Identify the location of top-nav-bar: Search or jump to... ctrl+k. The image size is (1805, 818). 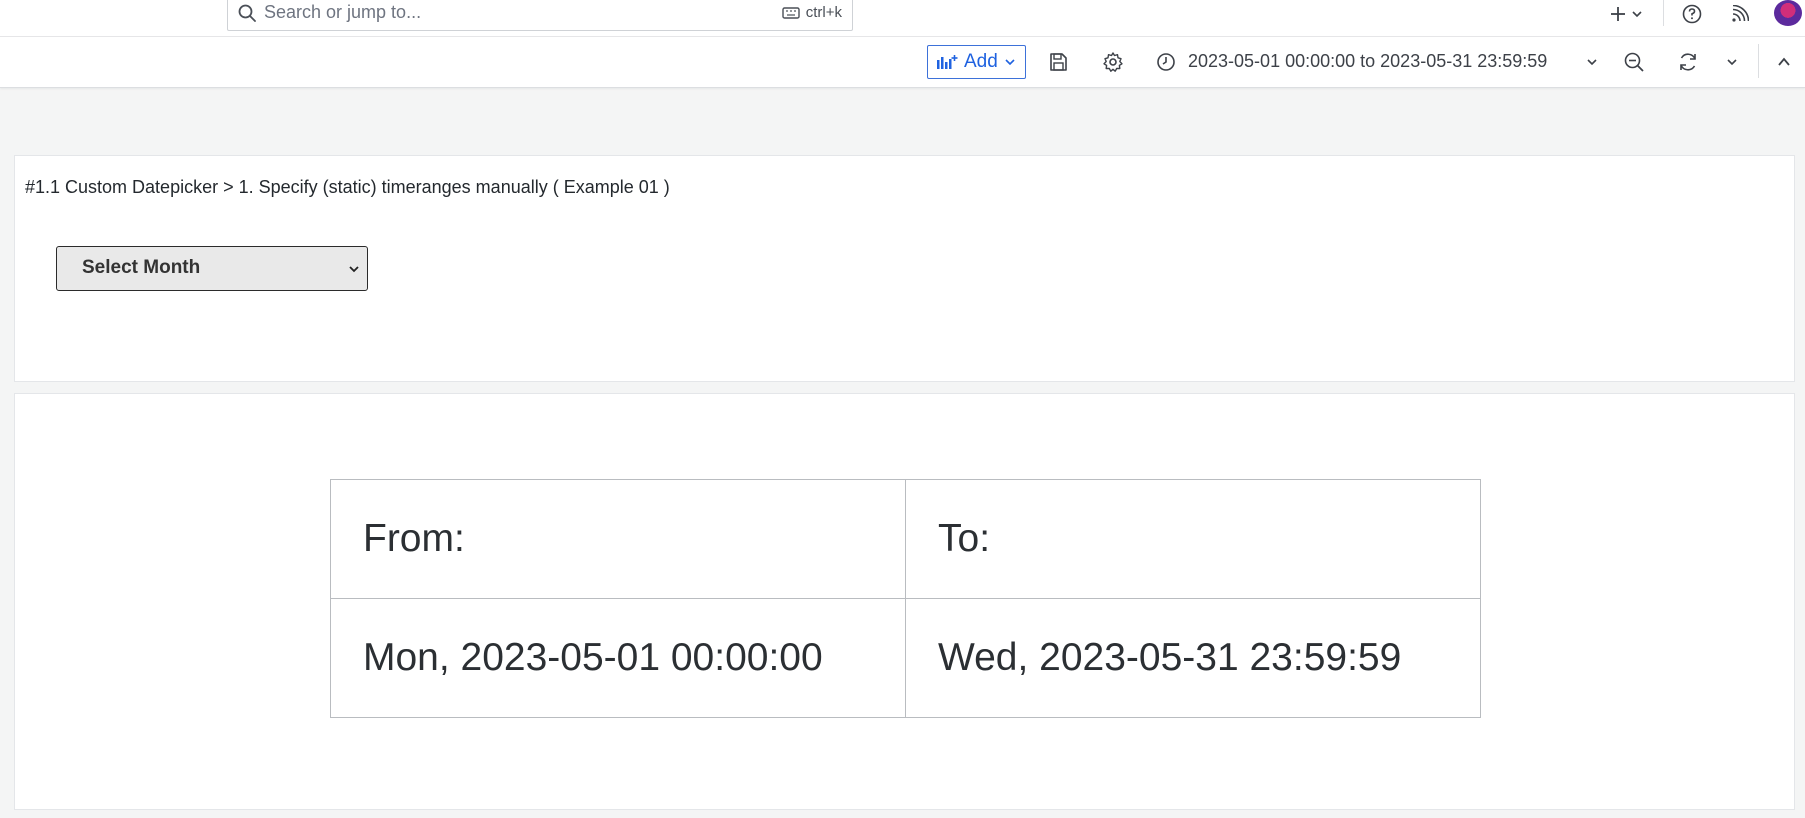
(902, 18).